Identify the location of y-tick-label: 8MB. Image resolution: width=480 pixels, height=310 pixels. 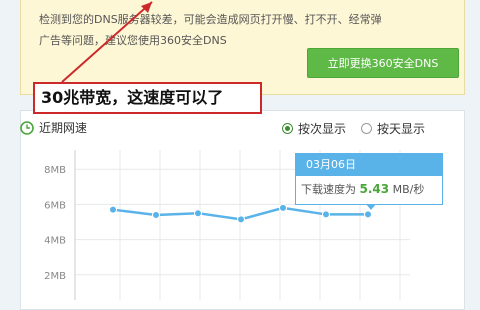
(55, 170).